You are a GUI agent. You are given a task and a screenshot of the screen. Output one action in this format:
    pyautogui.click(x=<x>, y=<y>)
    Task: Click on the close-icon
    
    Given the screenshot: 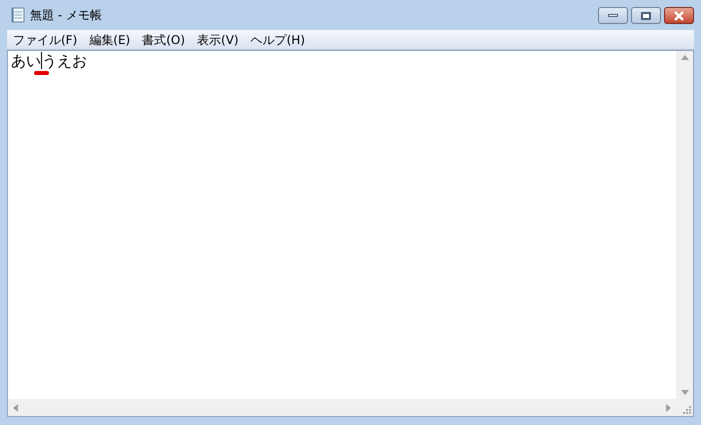 What is the action you would take?
    pyautogui.click(x=679, y=15)
    